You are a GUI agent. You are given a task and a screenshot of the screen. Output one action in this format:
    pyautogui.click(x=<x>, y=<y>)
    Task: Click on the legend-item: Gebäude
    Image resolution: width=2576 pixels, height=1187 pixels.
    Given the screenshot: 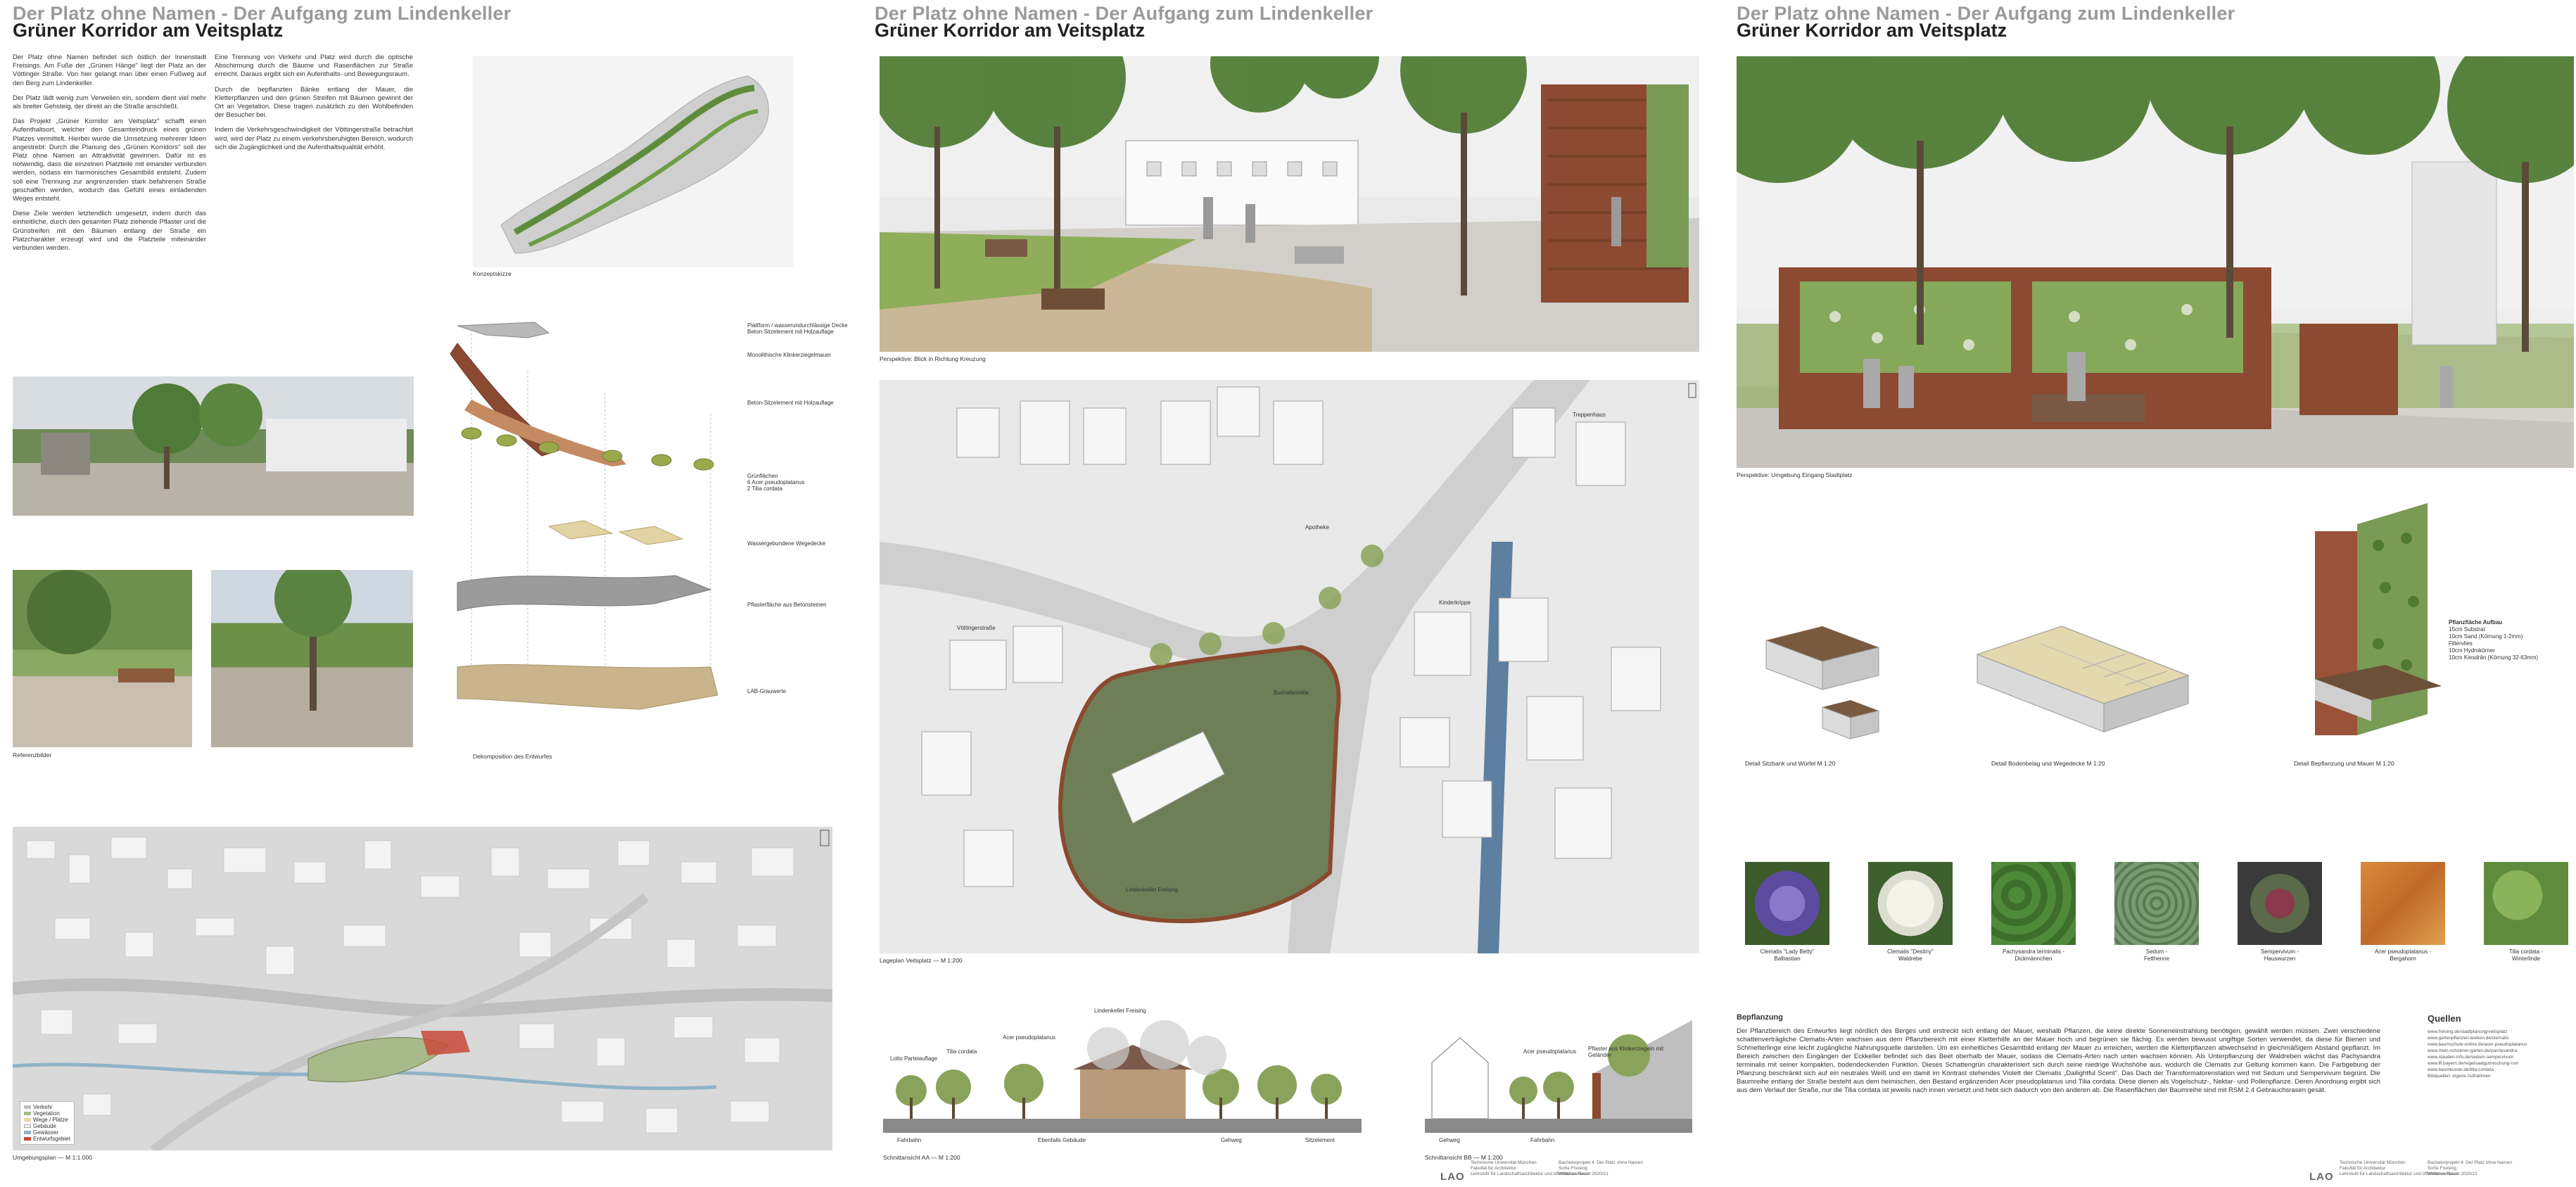 What is the action you would take?
    pyautogui.click(x=47, y=1126)
    